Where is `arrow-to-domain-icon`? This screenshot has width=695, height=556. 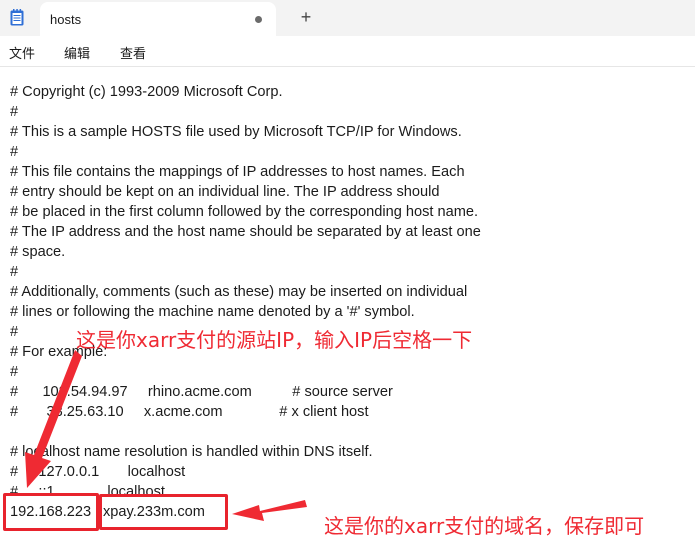
arrow-to-domain-icon is located at coordinates (269, 510).